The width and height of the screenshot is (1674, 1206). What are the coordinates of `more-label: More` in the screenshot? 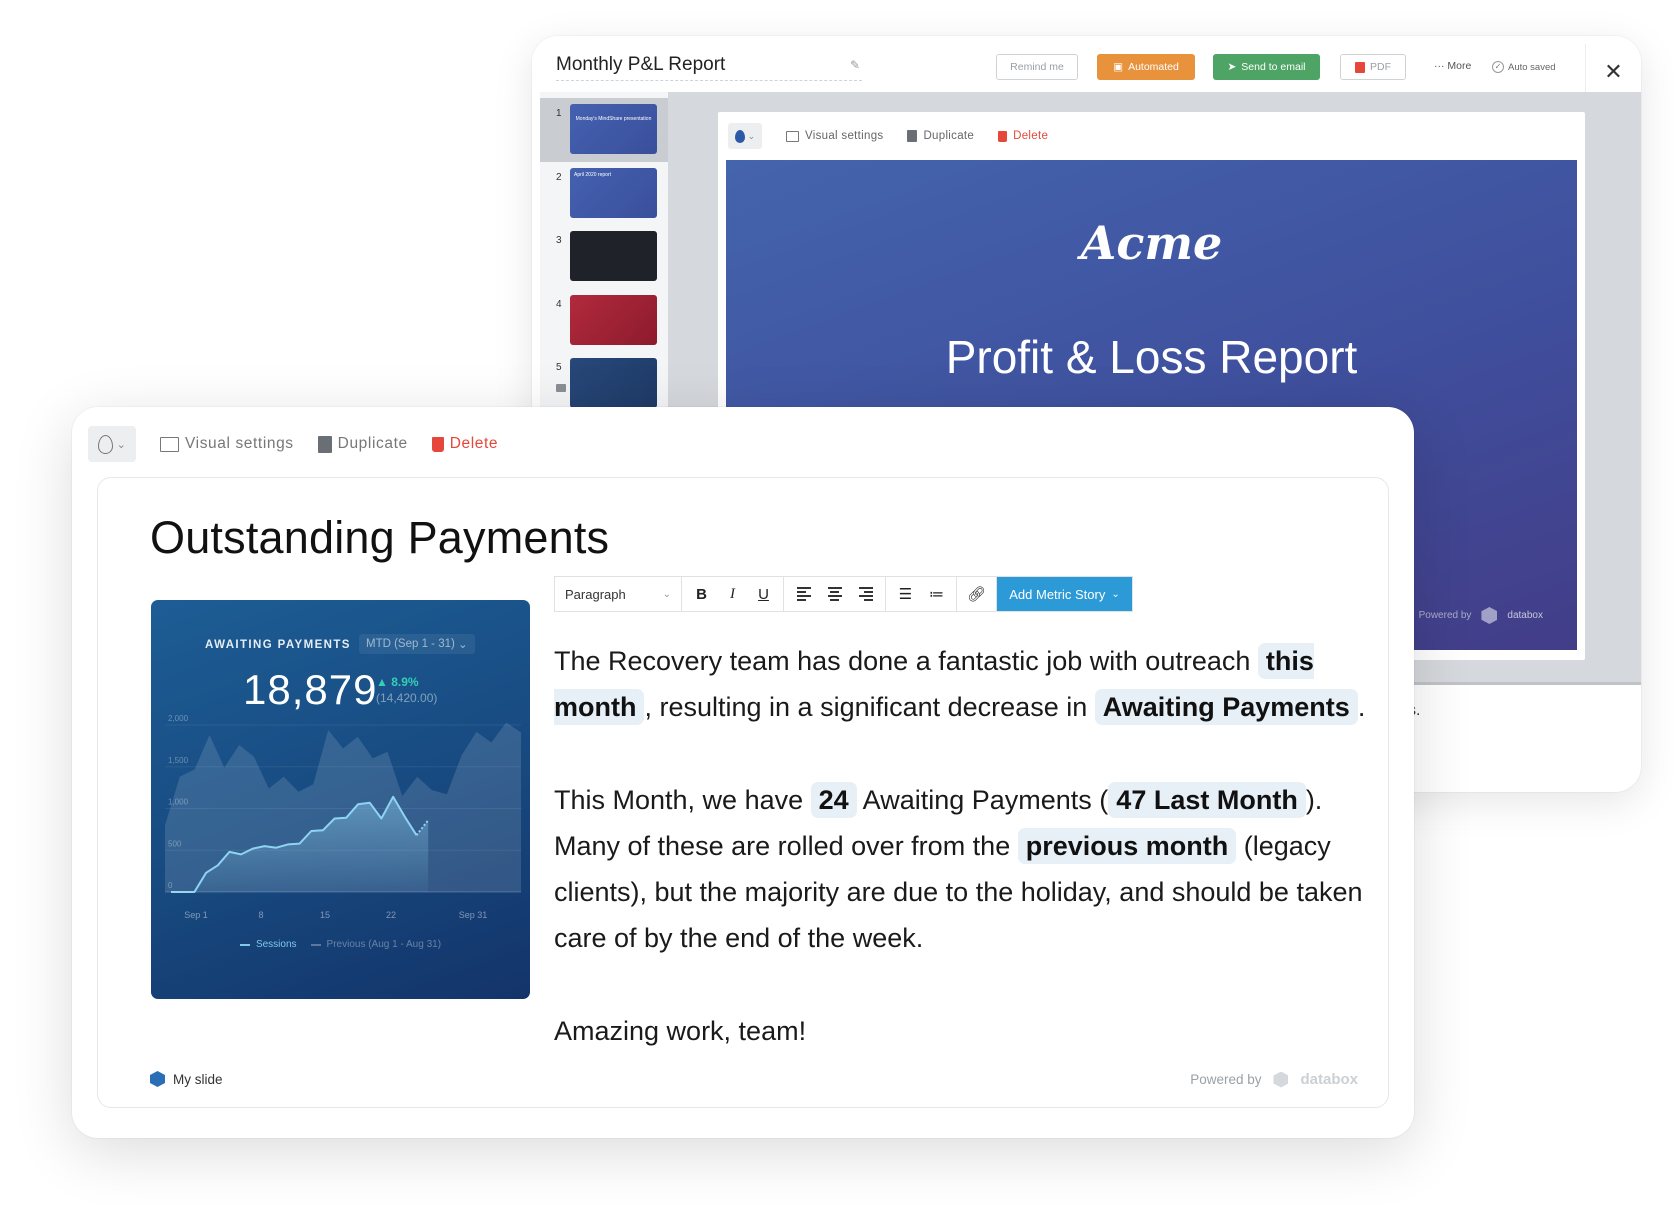 It's located at (1459, 66).